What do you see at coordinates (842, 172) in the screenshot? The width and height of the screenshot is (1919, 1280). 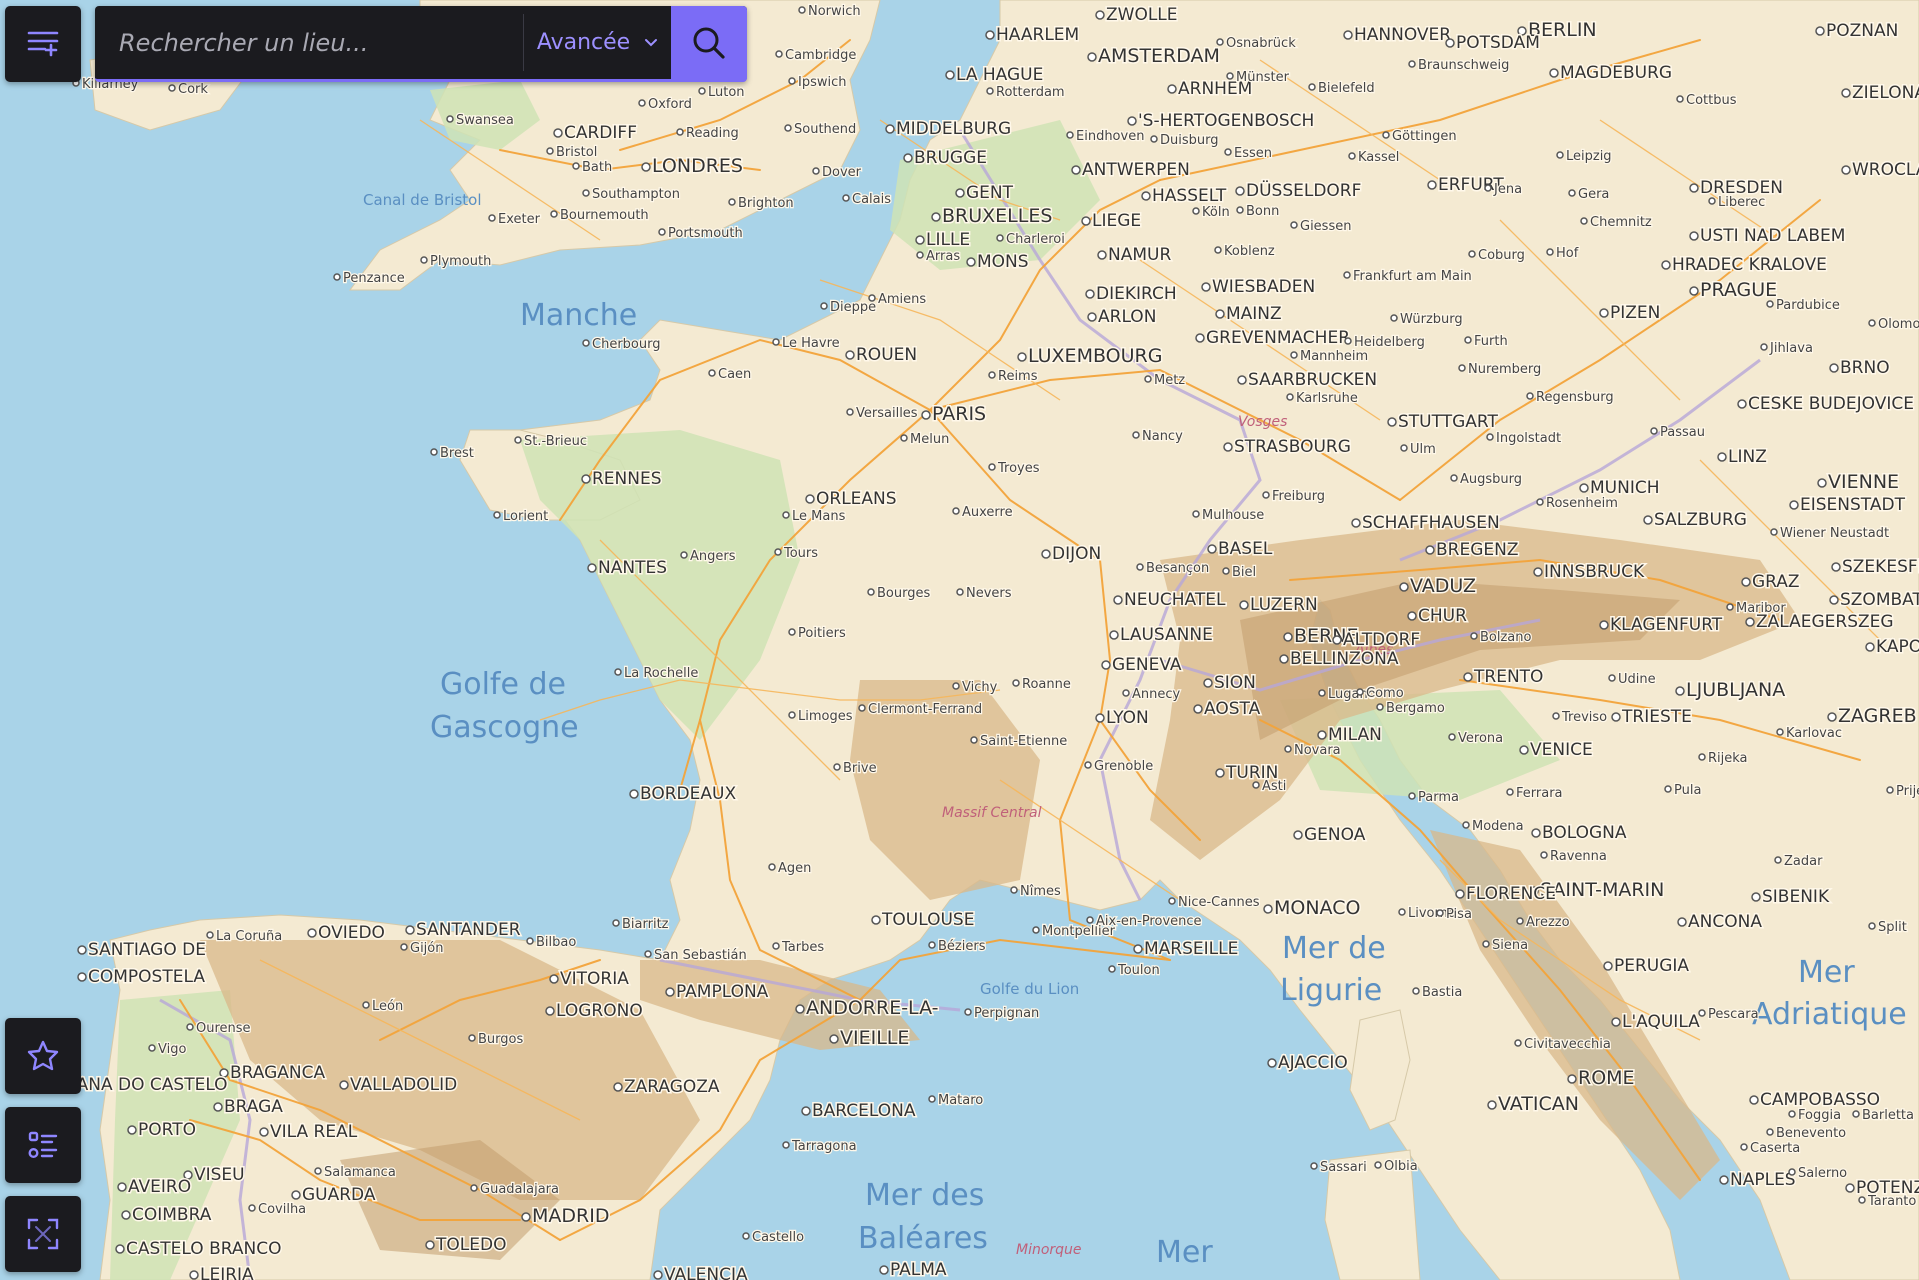 I see `city-label: Dover` at bounding box center [842, 172].